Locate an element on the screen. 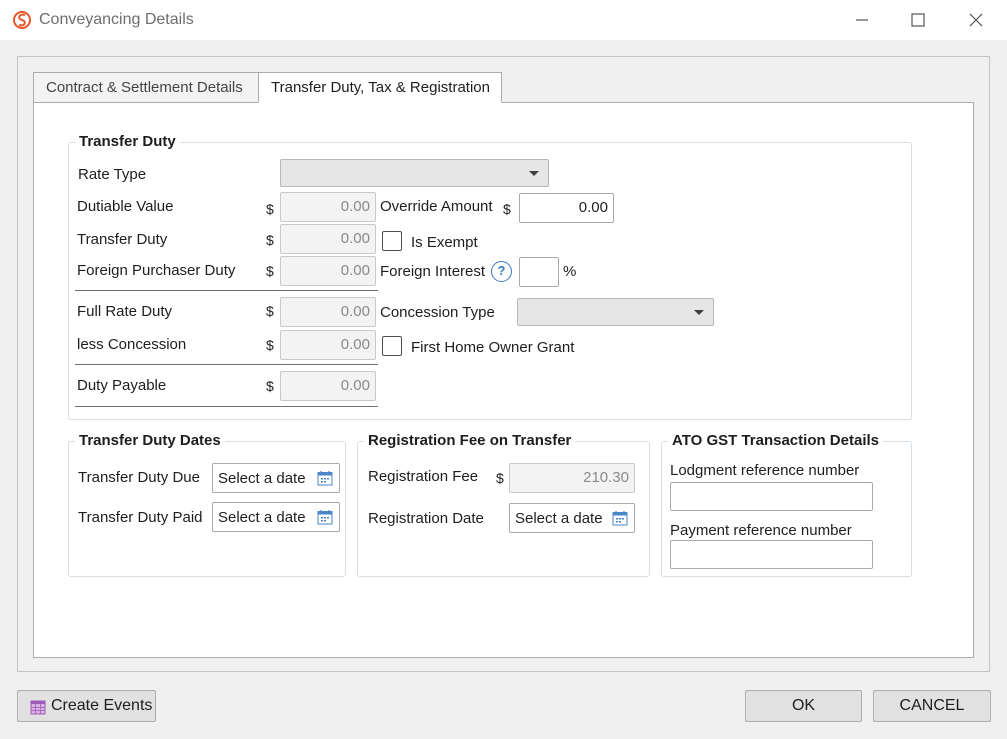 Image resolution: width=1007 pixels, height=739 pixels. is-exempt-checkbox is located at coordinates (392, 241).